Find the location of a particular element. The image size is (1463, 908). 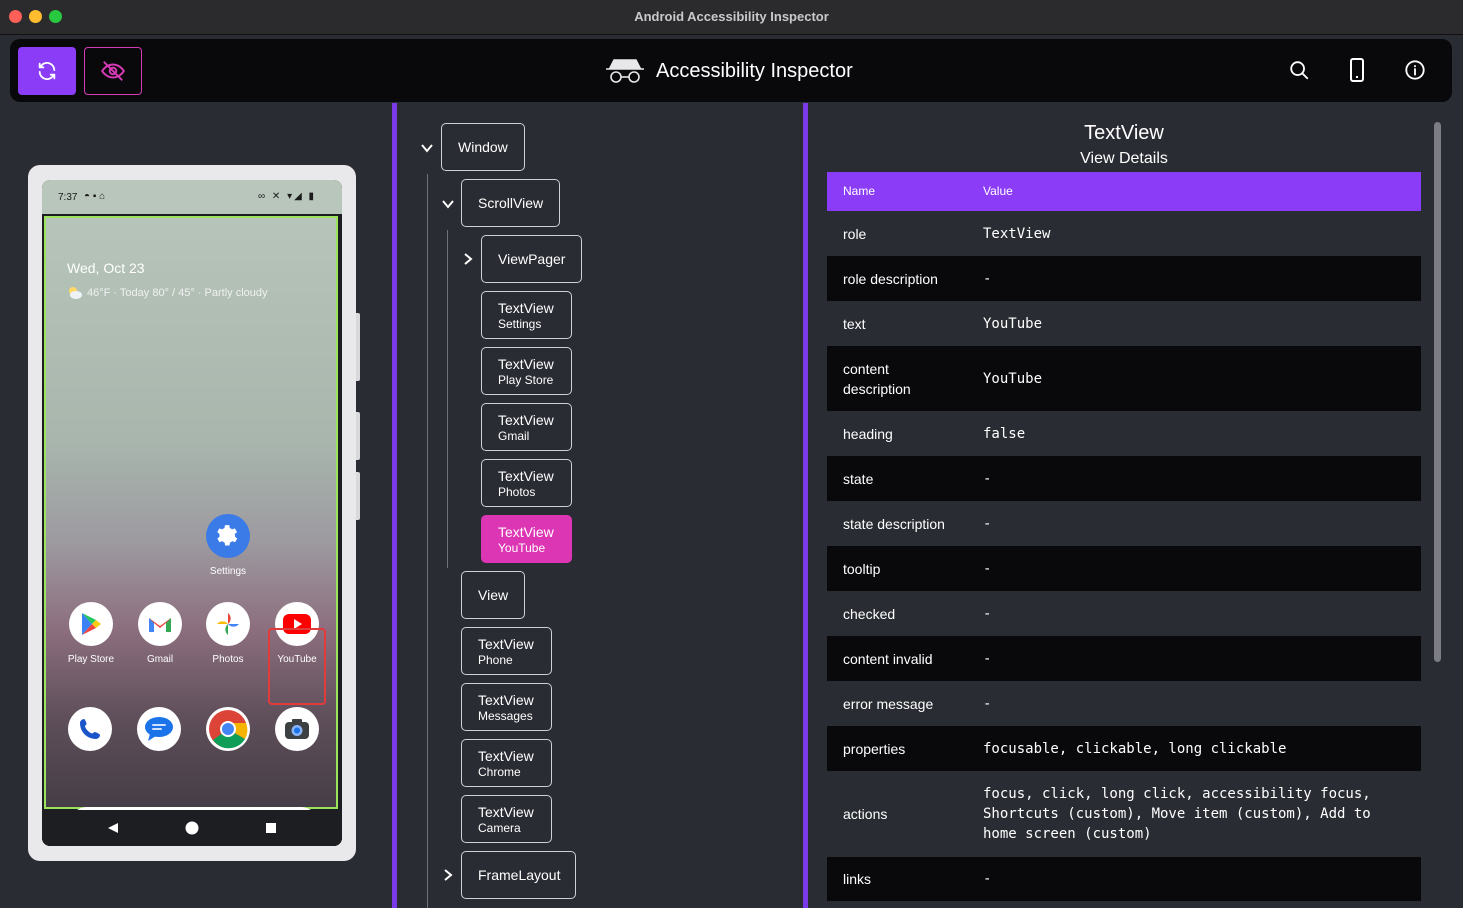

collapse-scrollview-toggle is located at coordinates (448, 204).